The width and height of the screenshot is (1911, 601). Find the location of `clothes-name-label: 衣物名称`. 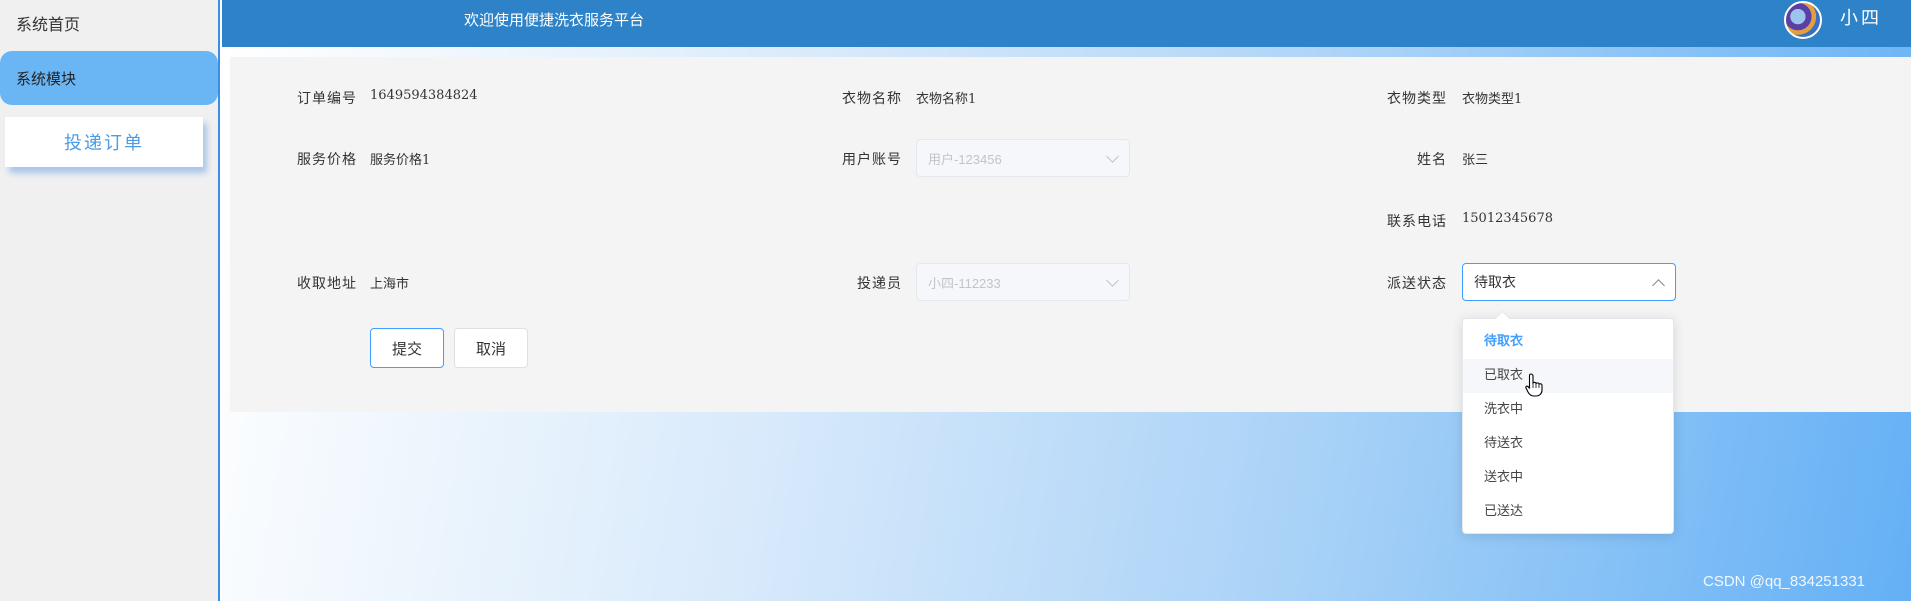

clothes-name-label: 衣物名称 is located at coordinates (872, 99).